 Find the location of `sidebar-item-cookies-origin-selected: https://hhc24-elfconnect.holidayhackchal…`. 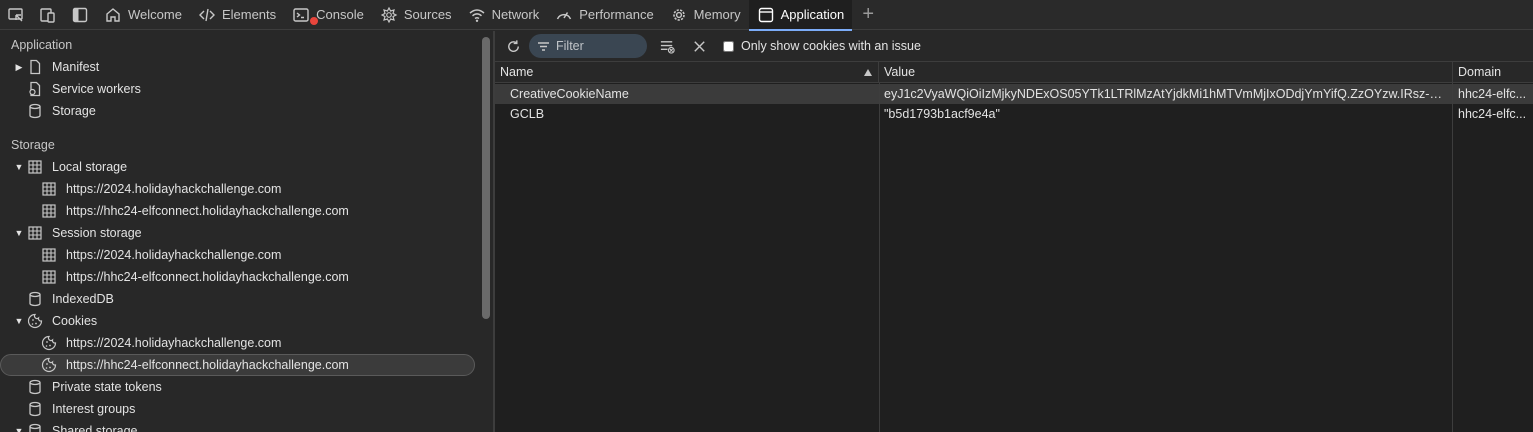

sidebar-item-cookies-origin-selected: https://hhc24-elfconnect.holidayhackchal… is located at coordinates (237, 365).